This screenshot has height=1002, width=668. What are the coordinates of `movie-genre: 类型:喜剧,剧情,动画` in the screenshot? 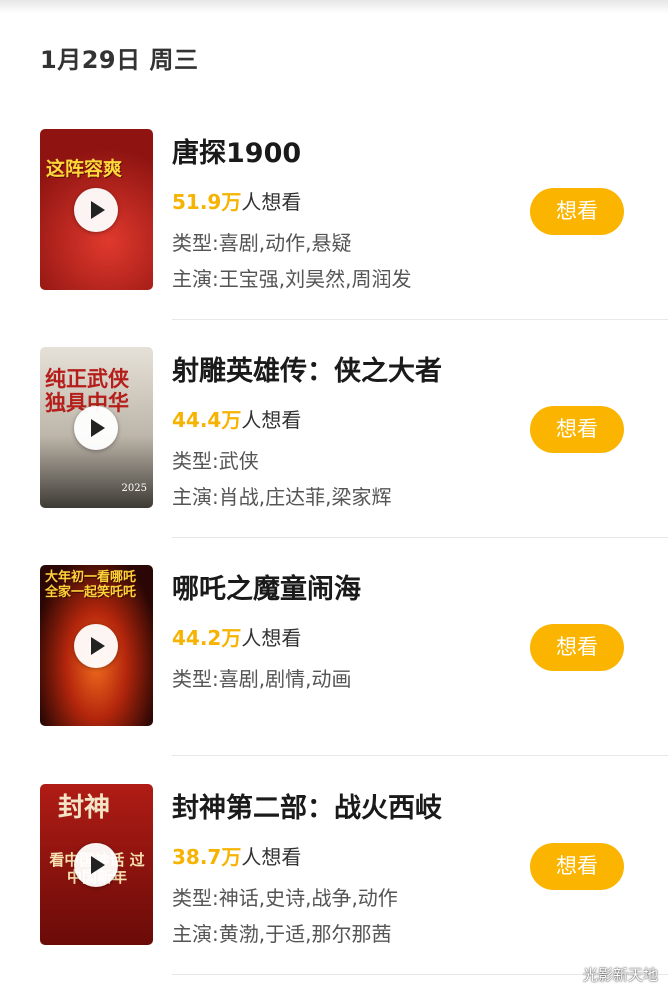 It's located at (262, 679).